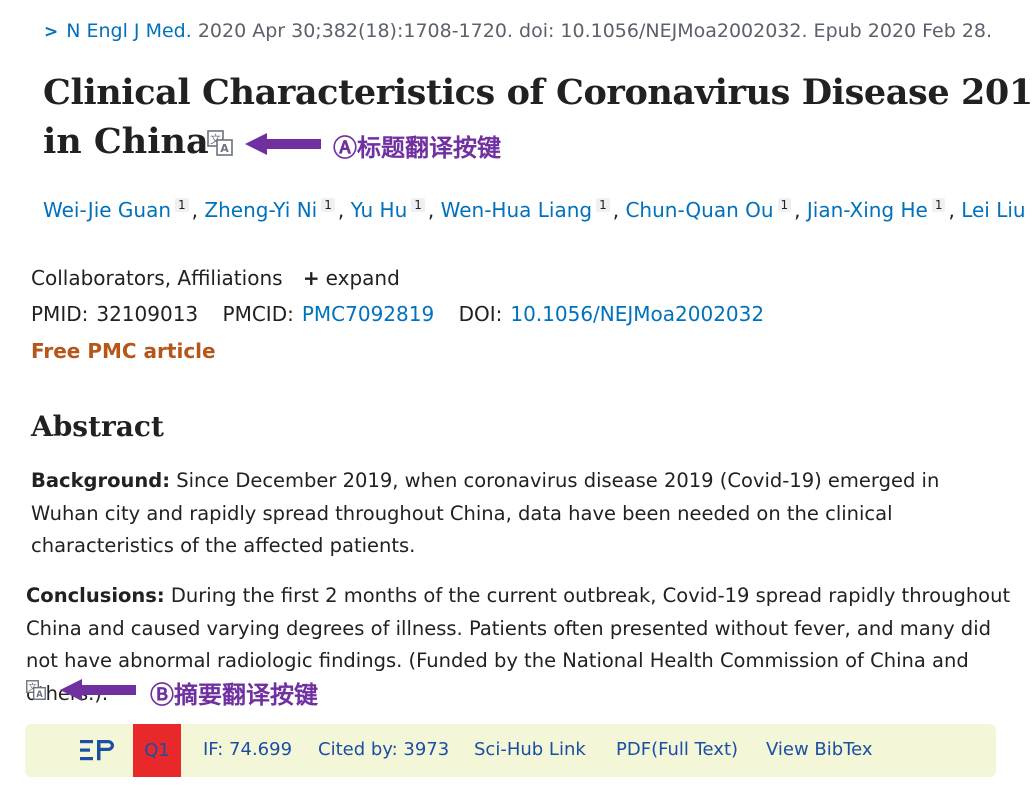 The height and width of the screenshot is (798, 1034). I want to click on free-pmc-badge: Free PMC article, so click(123, 351).